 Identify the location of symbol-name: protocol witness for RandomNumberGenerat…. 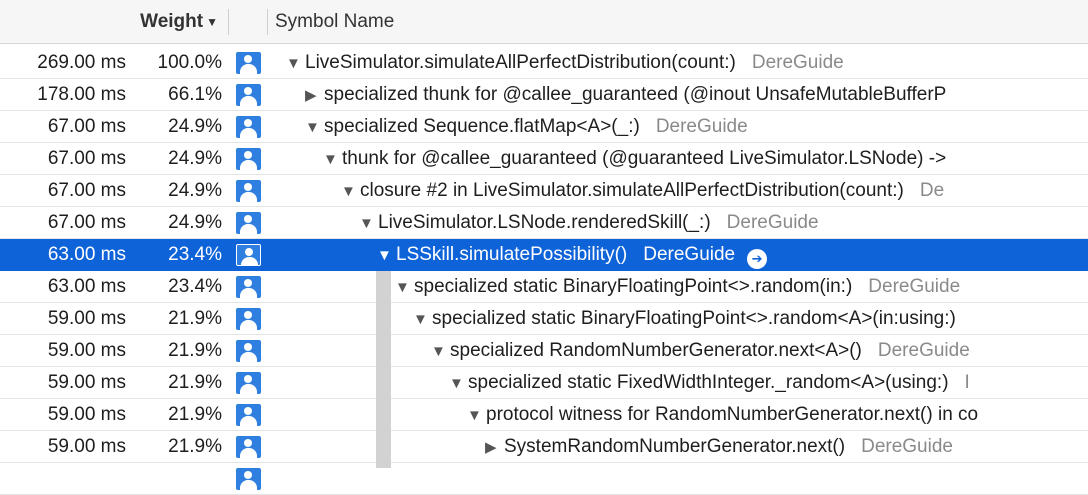
(732, 414).